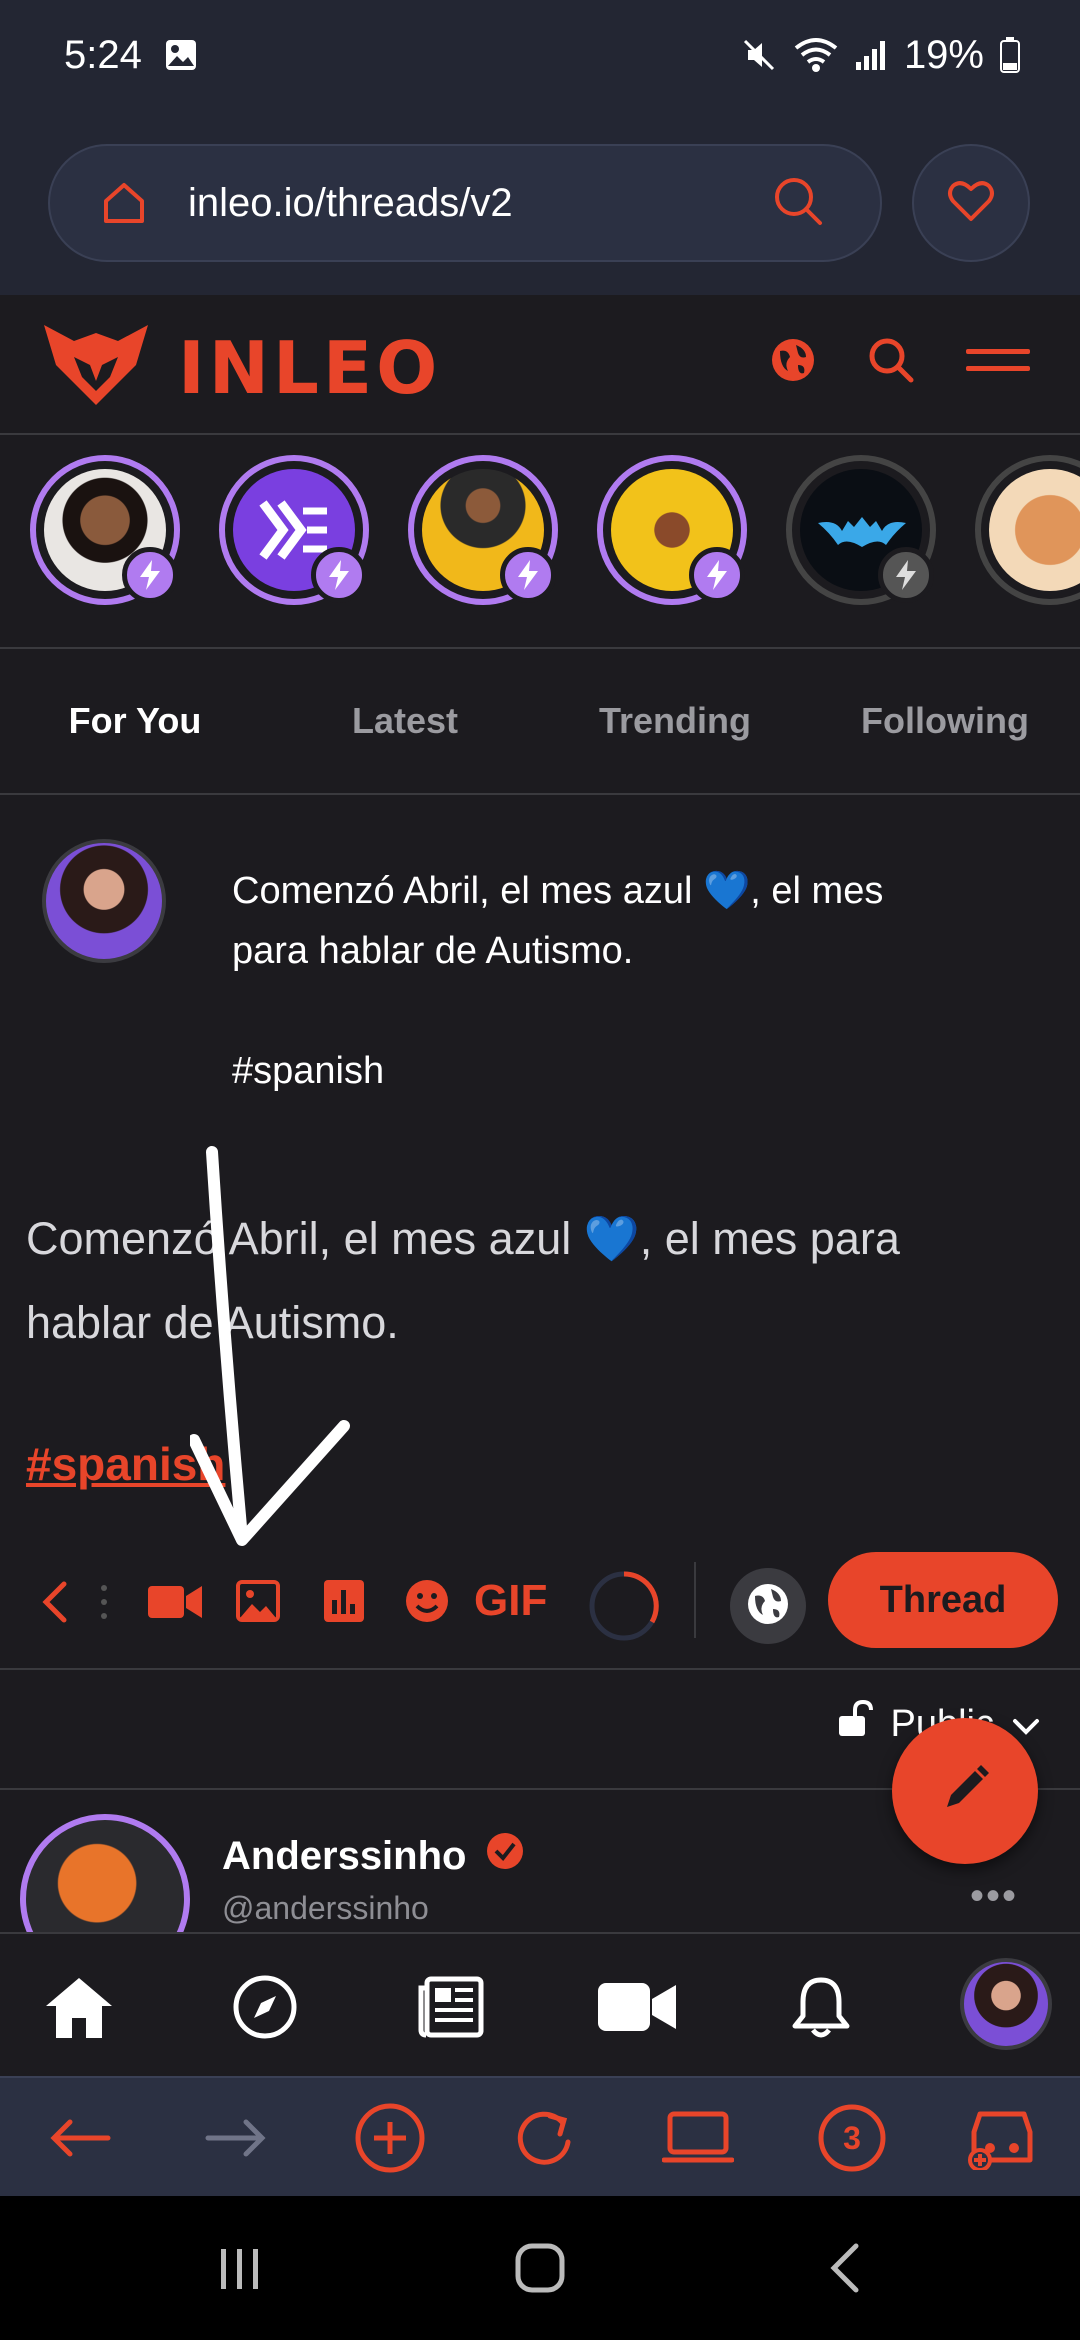 Image resolution: width=1080 pixels, height=2340 pixels. What do you see at coordinates (695, 1600) in the screenshot?
I see `toolbar-divider` at bounding box center [695, 1600].